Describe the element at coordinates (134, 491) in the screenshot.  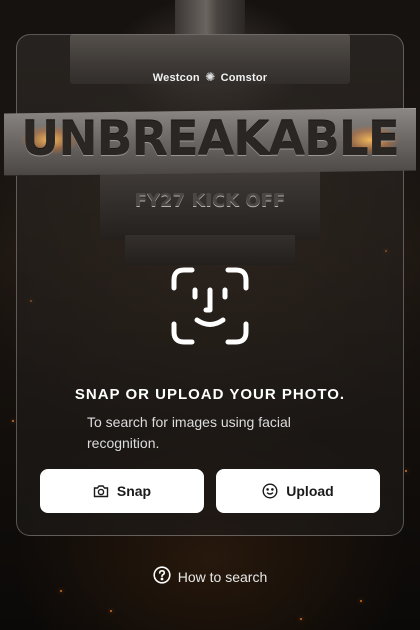
I see `snap-label: Snap` at that location.